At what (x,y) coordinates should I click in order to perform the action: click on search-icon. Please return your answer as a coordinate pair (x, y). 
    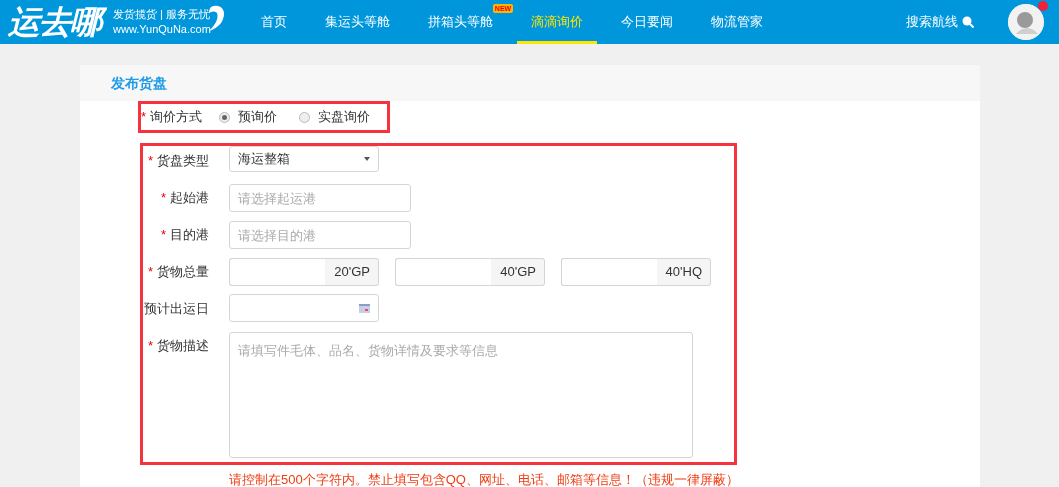
    Looking at the image, I should click on (968, 22).